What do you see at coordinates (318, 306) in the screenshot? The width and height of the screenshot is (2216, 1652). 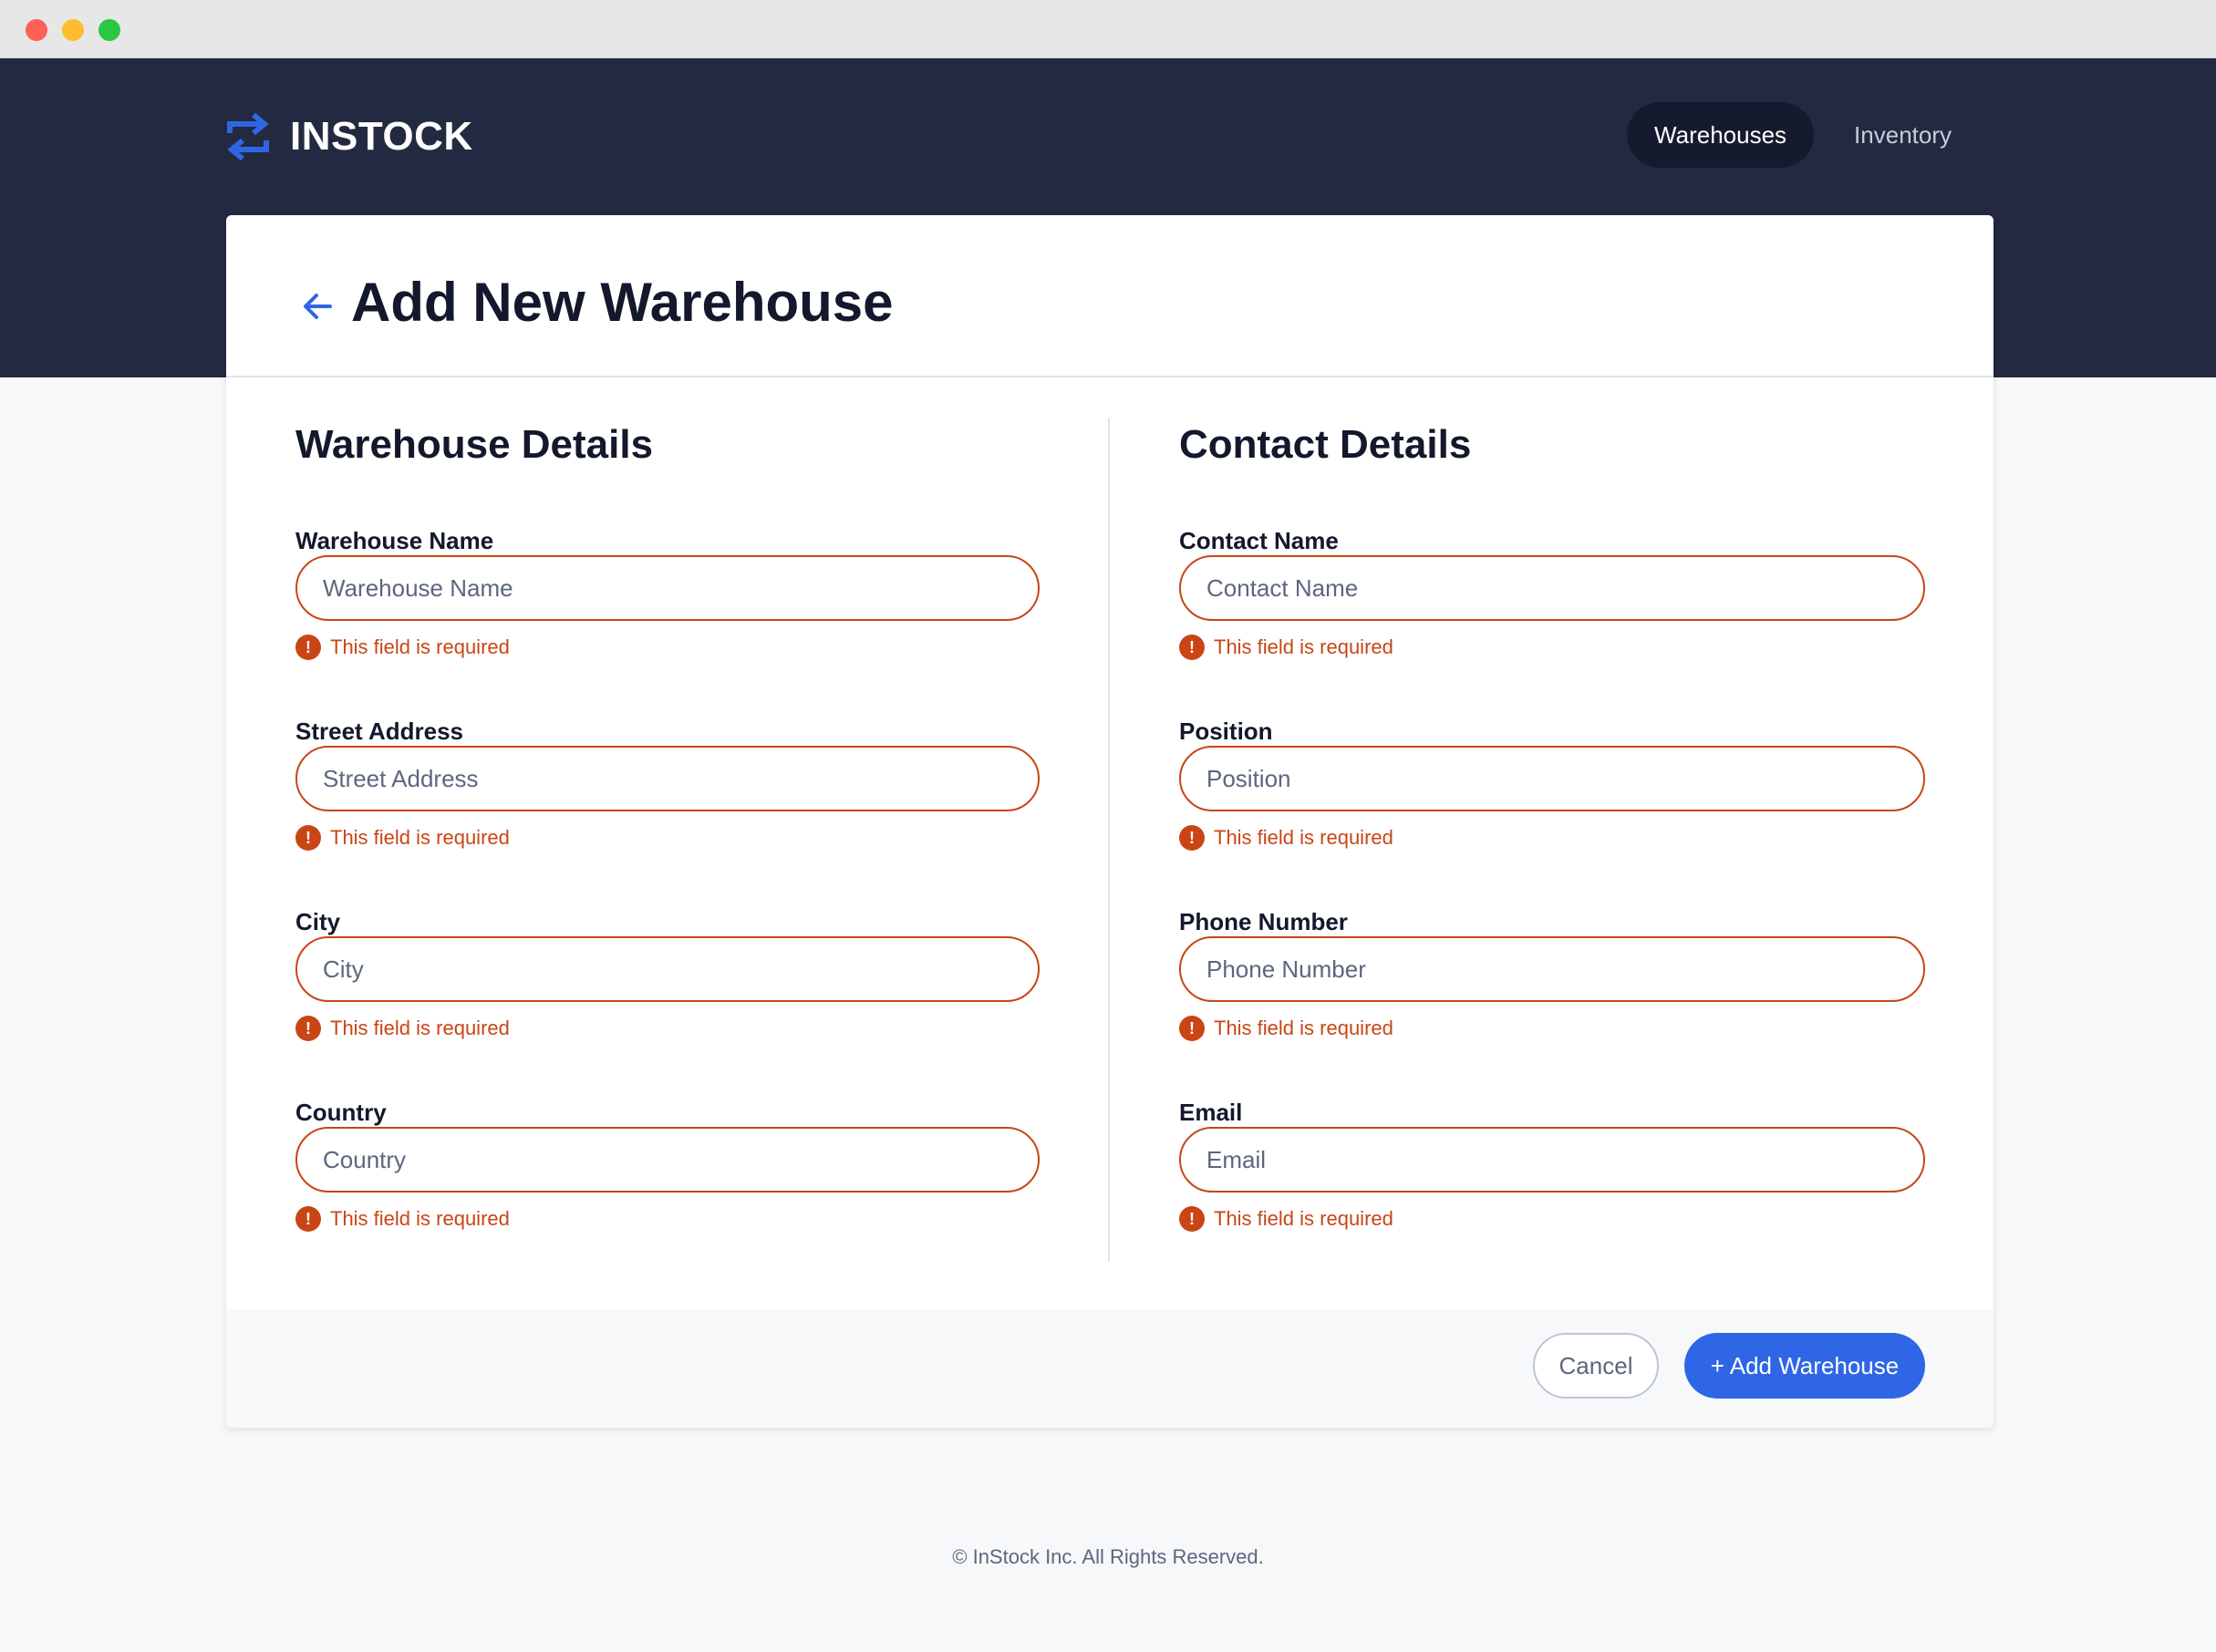 I see `arrow-left-icon` at bounding box center [318, 306].